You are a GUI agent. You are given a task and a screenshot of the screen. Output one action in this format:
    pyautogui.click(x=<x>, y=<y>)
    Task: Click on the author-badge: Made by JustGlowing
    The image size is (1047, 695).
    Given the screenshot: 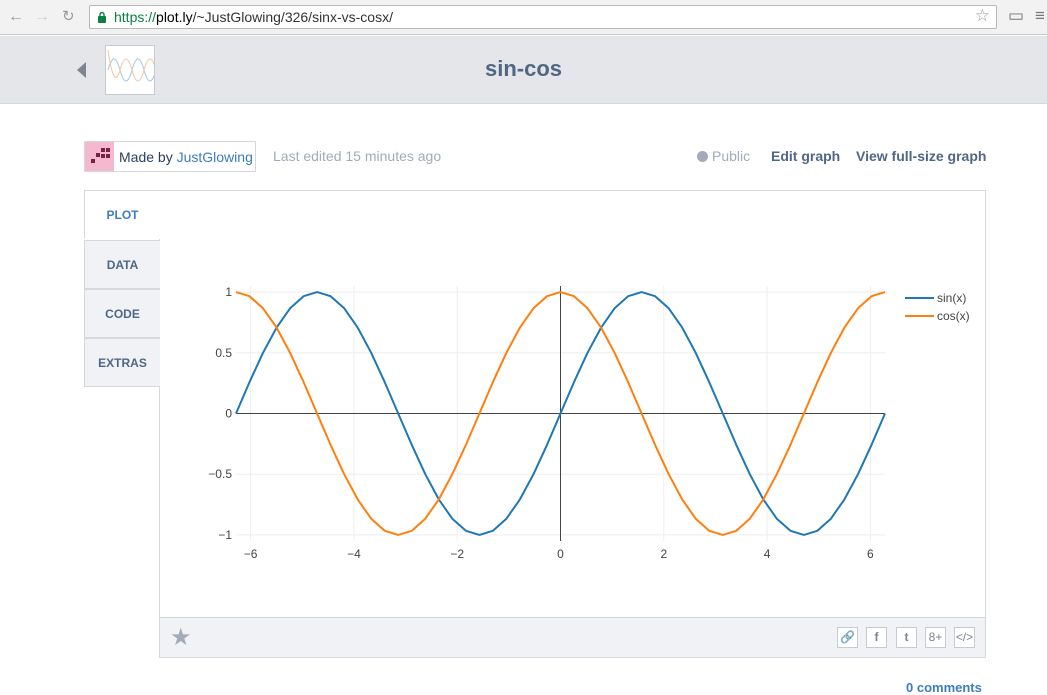 What is the action you would take?
    pyautogui.click(x=170, y=156)
    